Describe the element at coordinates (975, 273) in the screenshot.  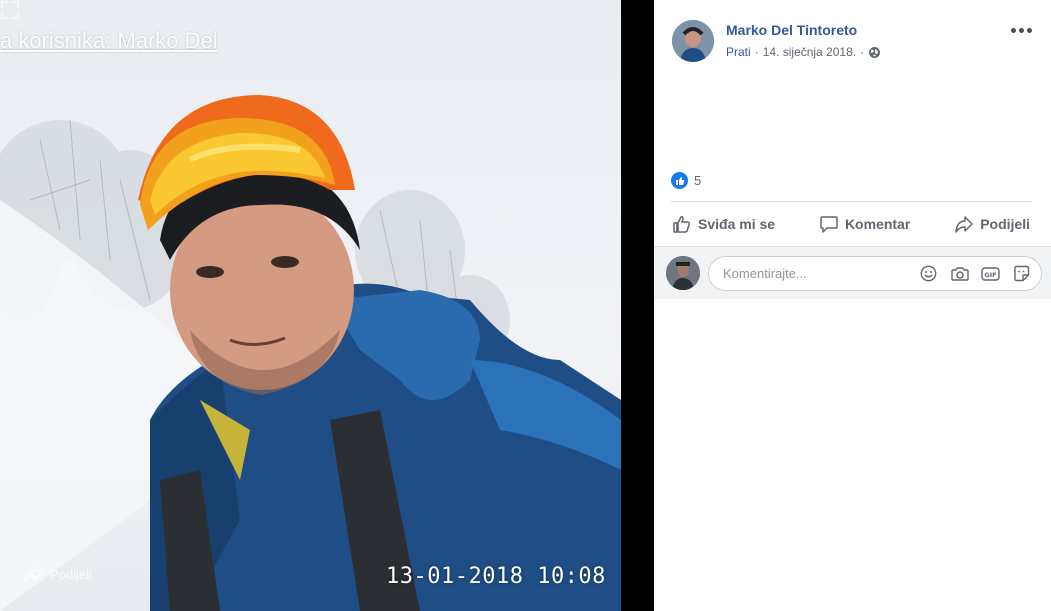
I see `comment-tools: GIF` at that location.